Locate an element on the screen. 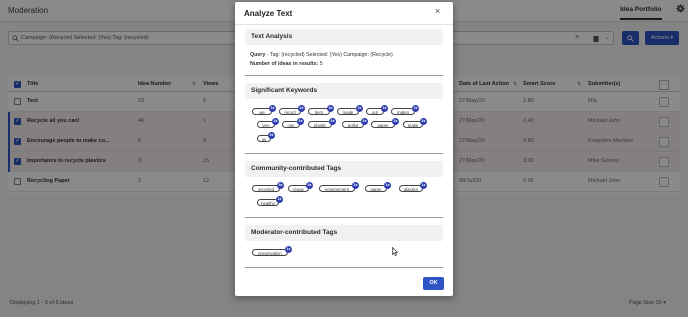  tag-chip-label: plastic is located at coordinates (320, 125).